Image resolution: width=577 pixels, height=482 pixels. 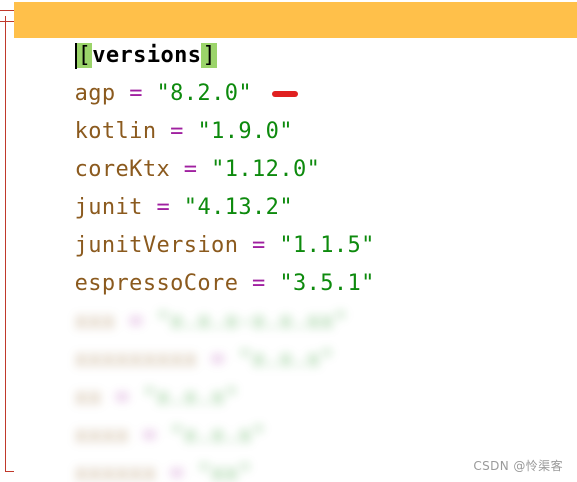 I want to click on redacted-code-line: xxxx = "x.x.x", so click(x=170, y=435).